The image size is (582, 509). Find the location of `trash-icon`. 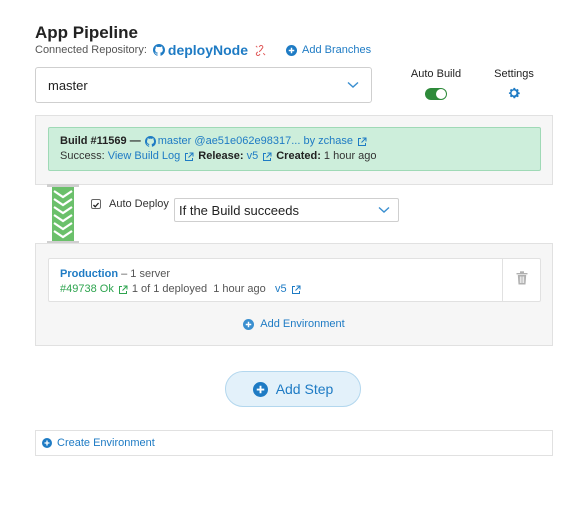

trash-icon is located at coordinates (522, 280).